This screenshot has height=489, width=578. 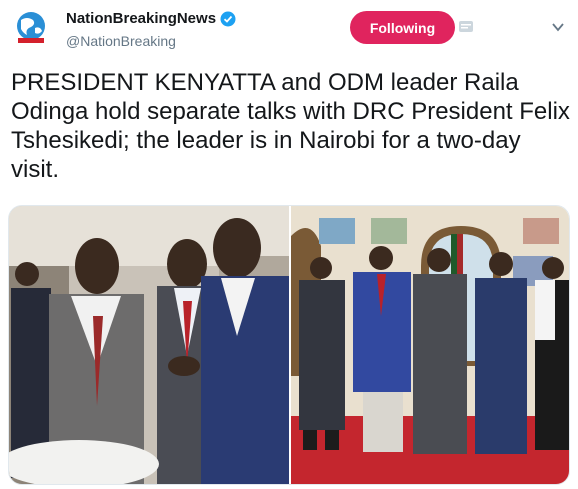 I want to click on account-handle: @NationBreaking, so click(x=121, y=41).